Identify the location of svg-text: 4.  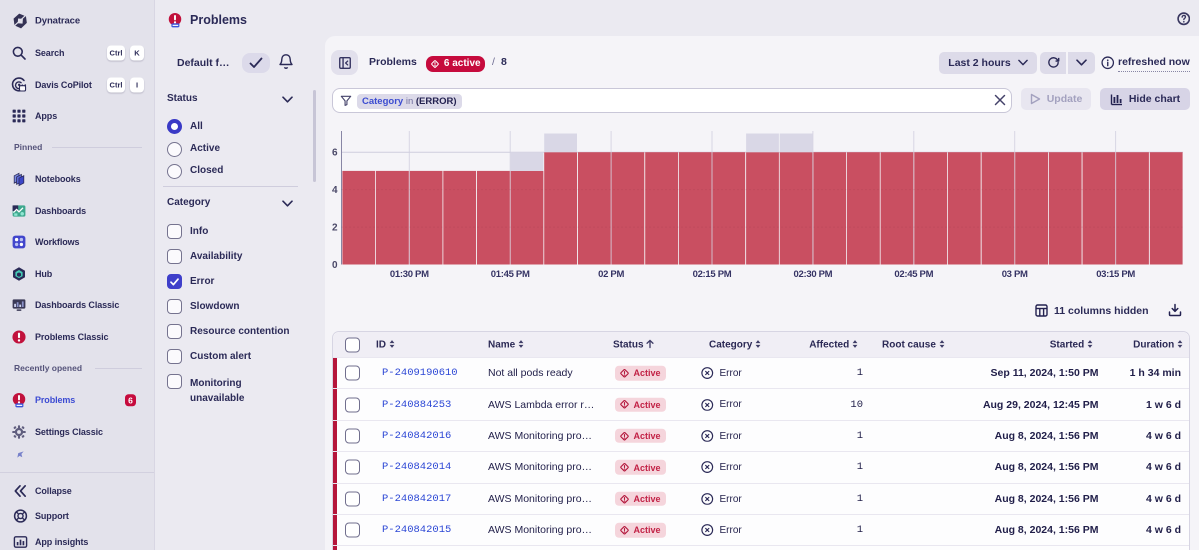
(335, 190).